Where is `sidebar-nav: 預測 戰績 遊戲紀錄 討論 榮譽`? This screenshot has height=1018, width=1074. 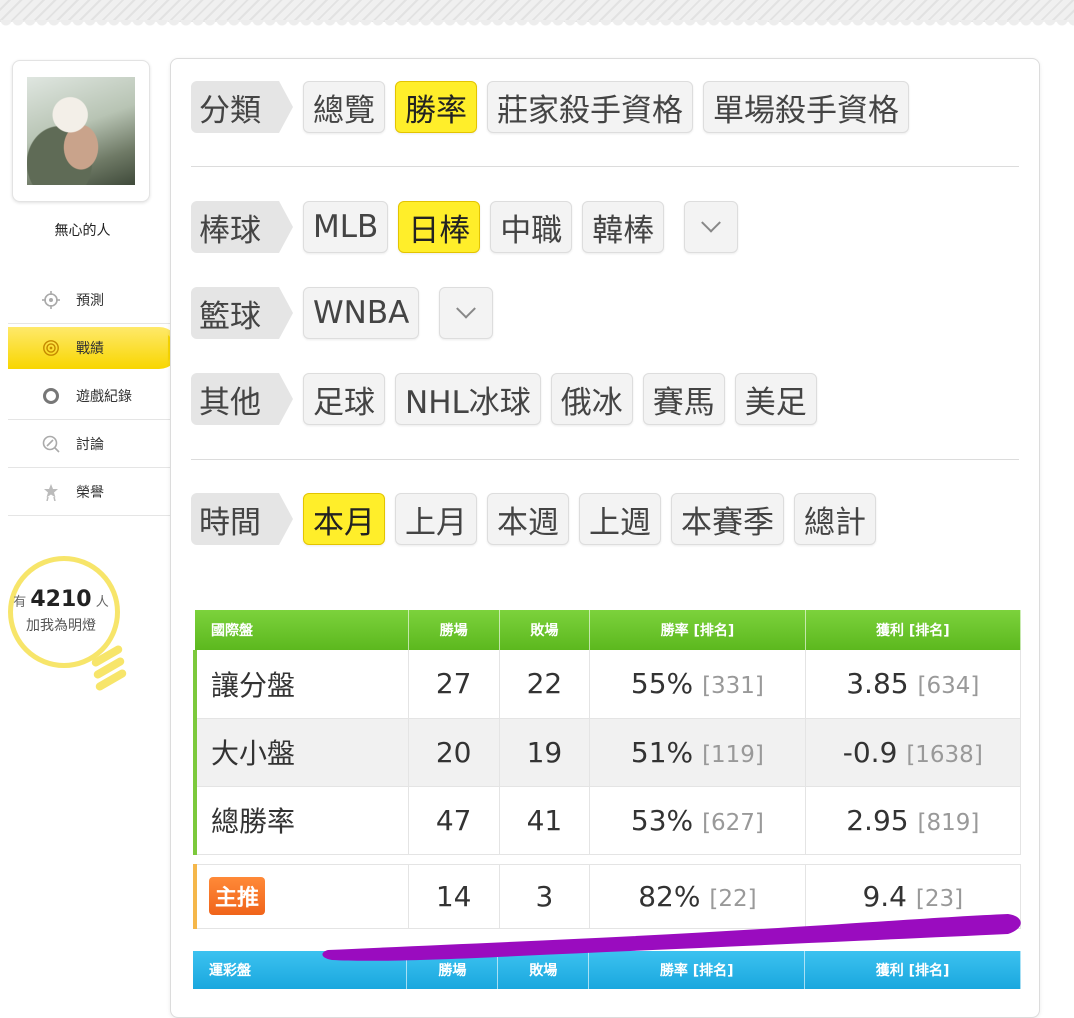
sidebar-nav: 預測 戰績 遊戲紀錄 討論 榮譽 is located at coordinates (95, 396).